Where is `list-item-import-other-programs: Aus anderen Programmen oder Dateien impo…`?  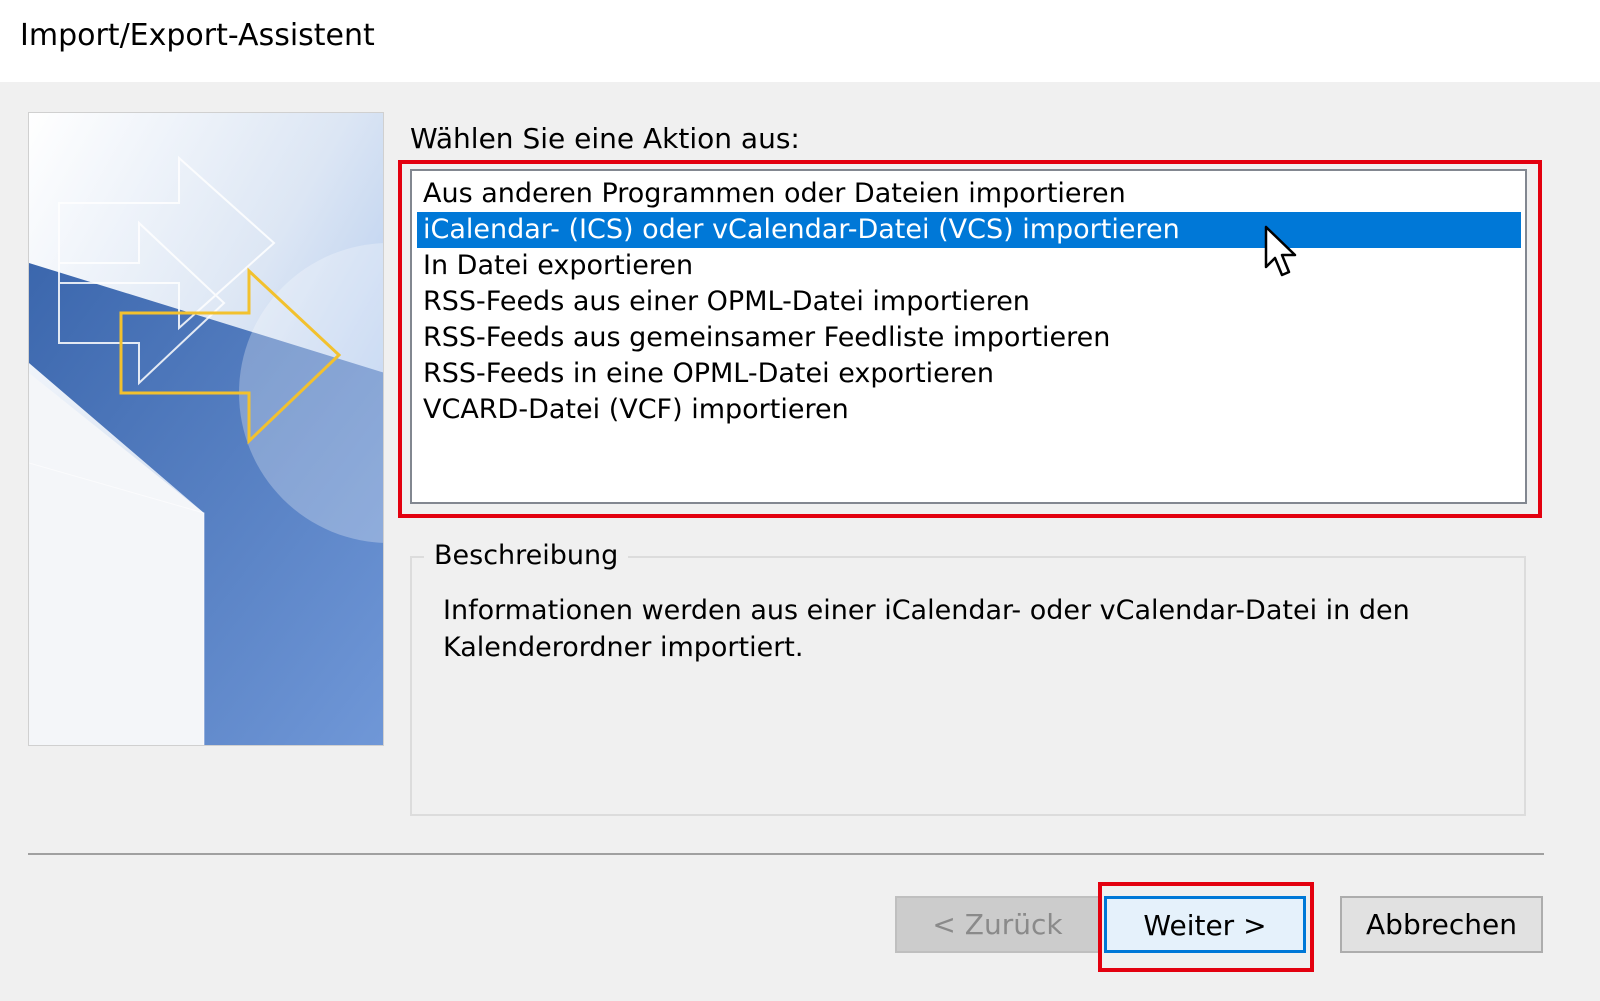
list-item-import-other-programs: Aus anderen Programmen oder Dateien impo… is located at coordinates (969, 194).